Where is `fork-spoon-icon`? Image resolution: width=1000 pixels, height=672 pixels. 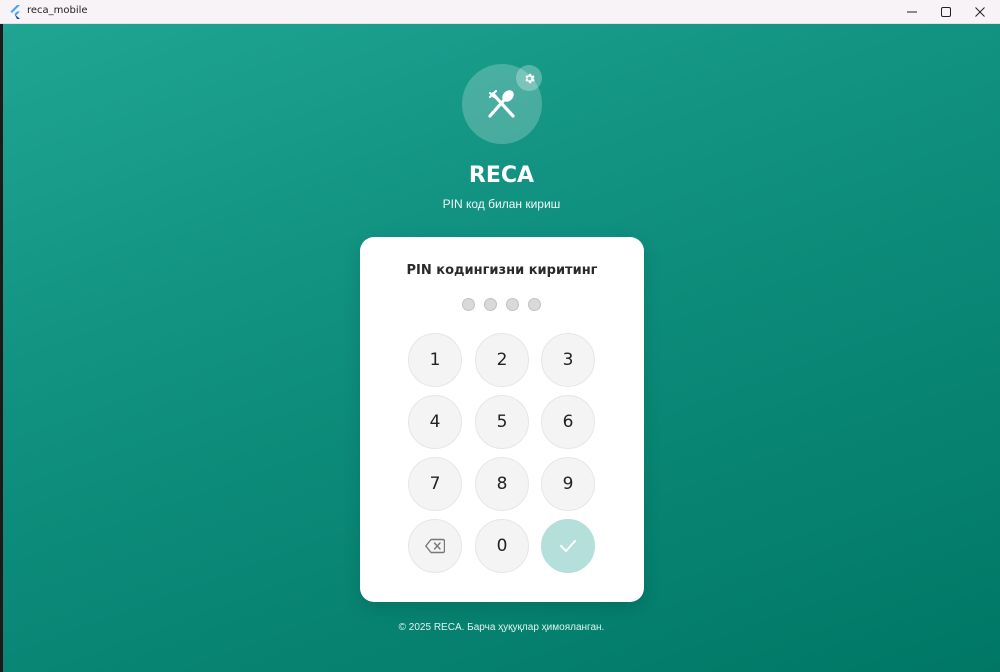 fork-spoon-icon is located at coordinates (501, 103).